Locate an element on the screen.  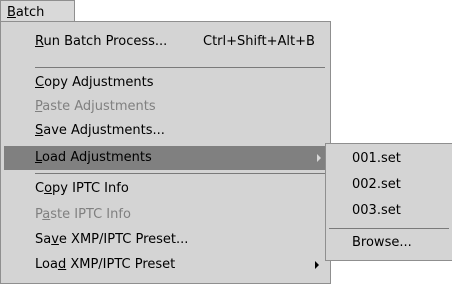
menu-item-load-xmp-iptc-preset: Load XMP/IPTC Preset is located at coordinates (180, 265).